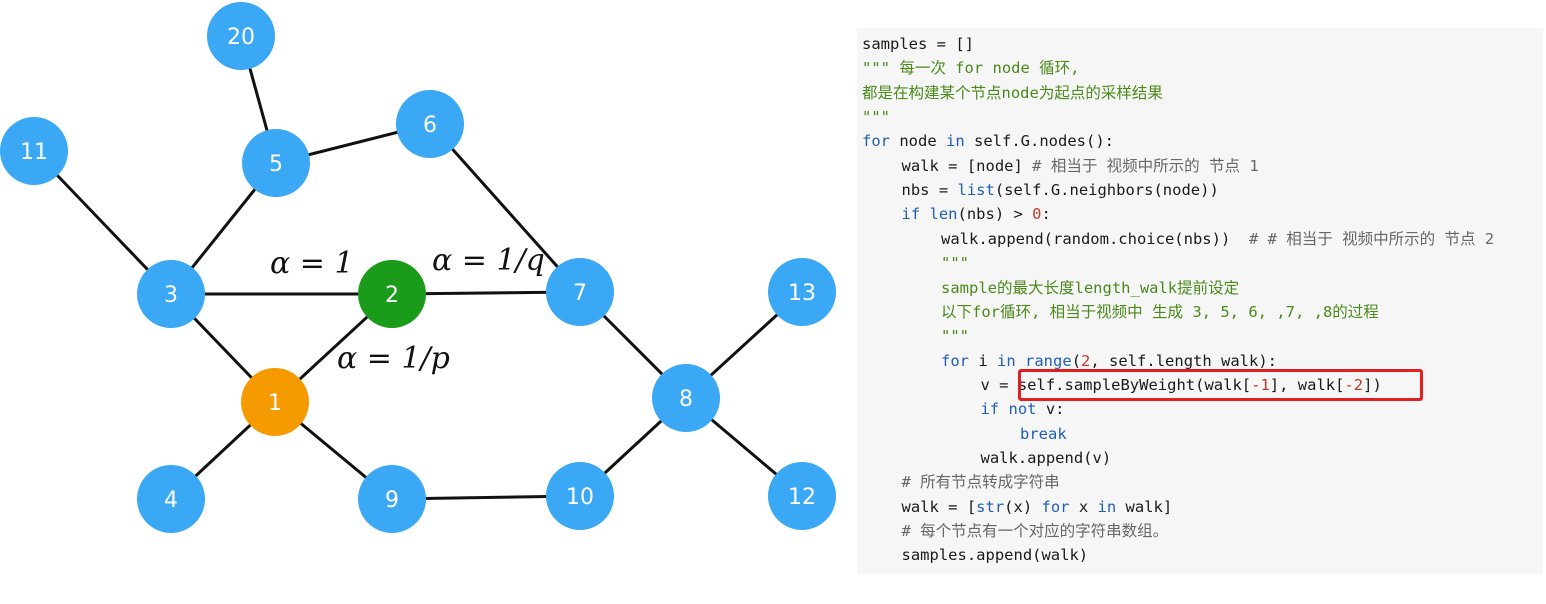  What do you see at coordinates (1043, 433) in the screenshot?
I see `code-line: break` at bounding box center [1043, 433].